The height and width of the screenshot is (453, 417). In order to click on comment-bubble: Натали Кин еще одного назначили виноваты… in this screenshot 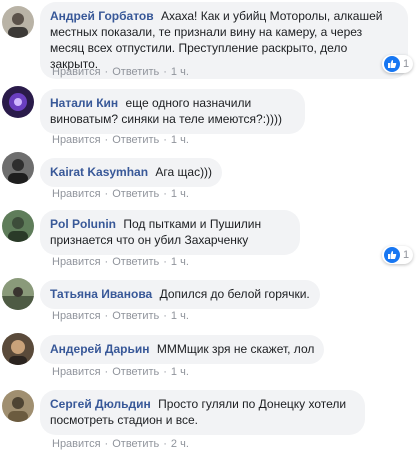, I will do `click(172, 111)`.